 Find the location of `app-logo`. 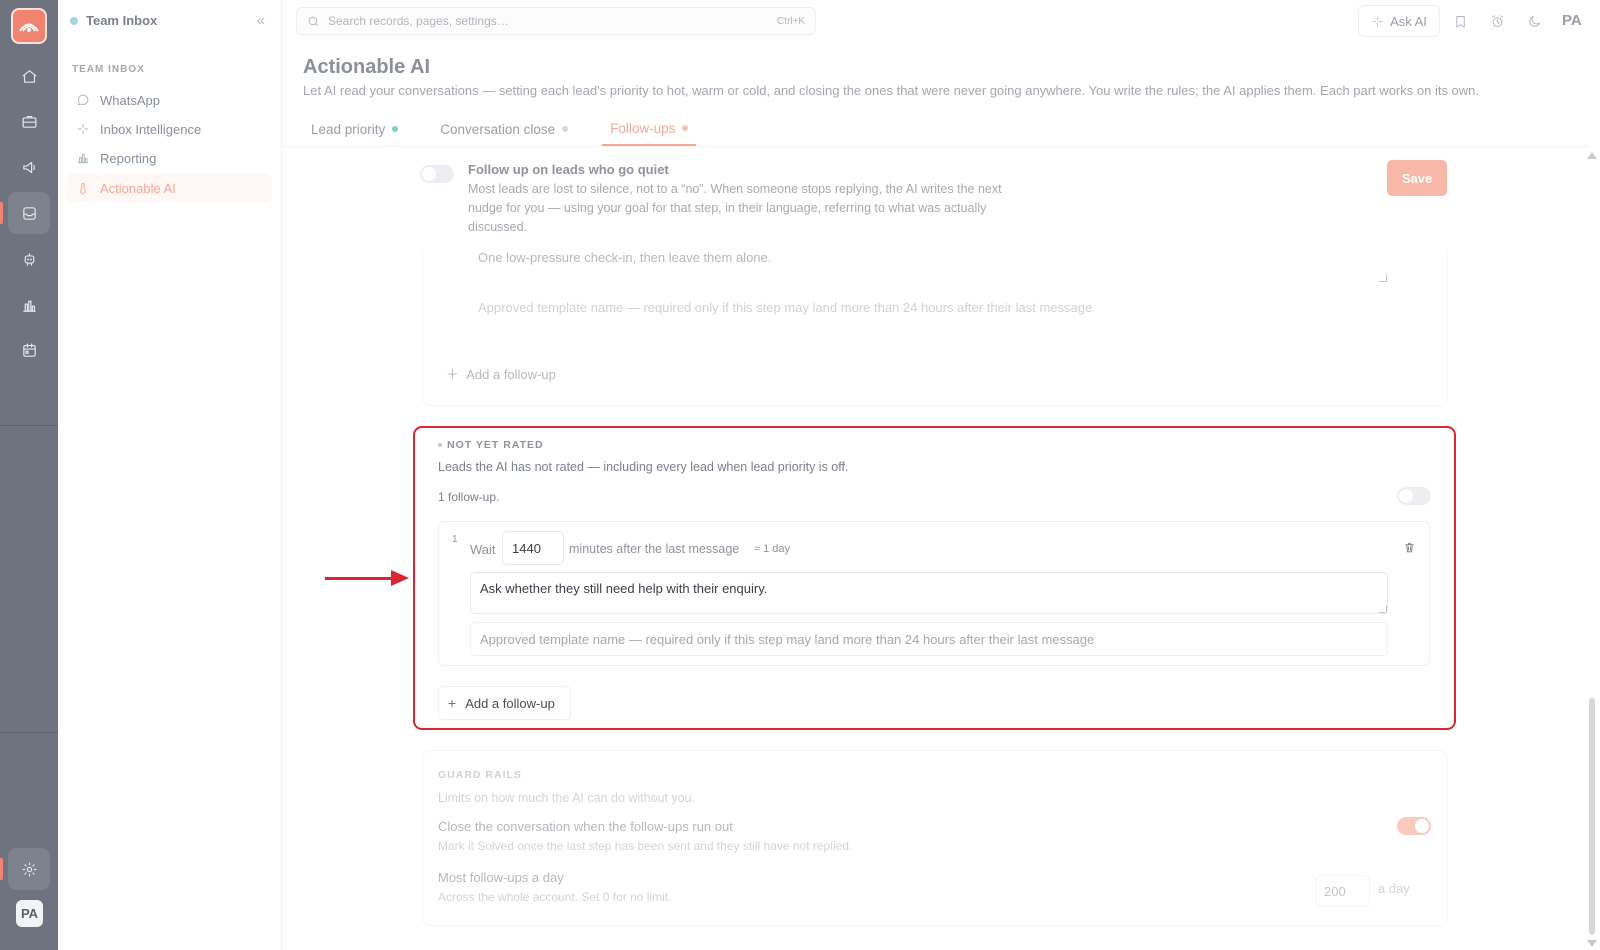

app-logo is located at coordinates (29, 26).